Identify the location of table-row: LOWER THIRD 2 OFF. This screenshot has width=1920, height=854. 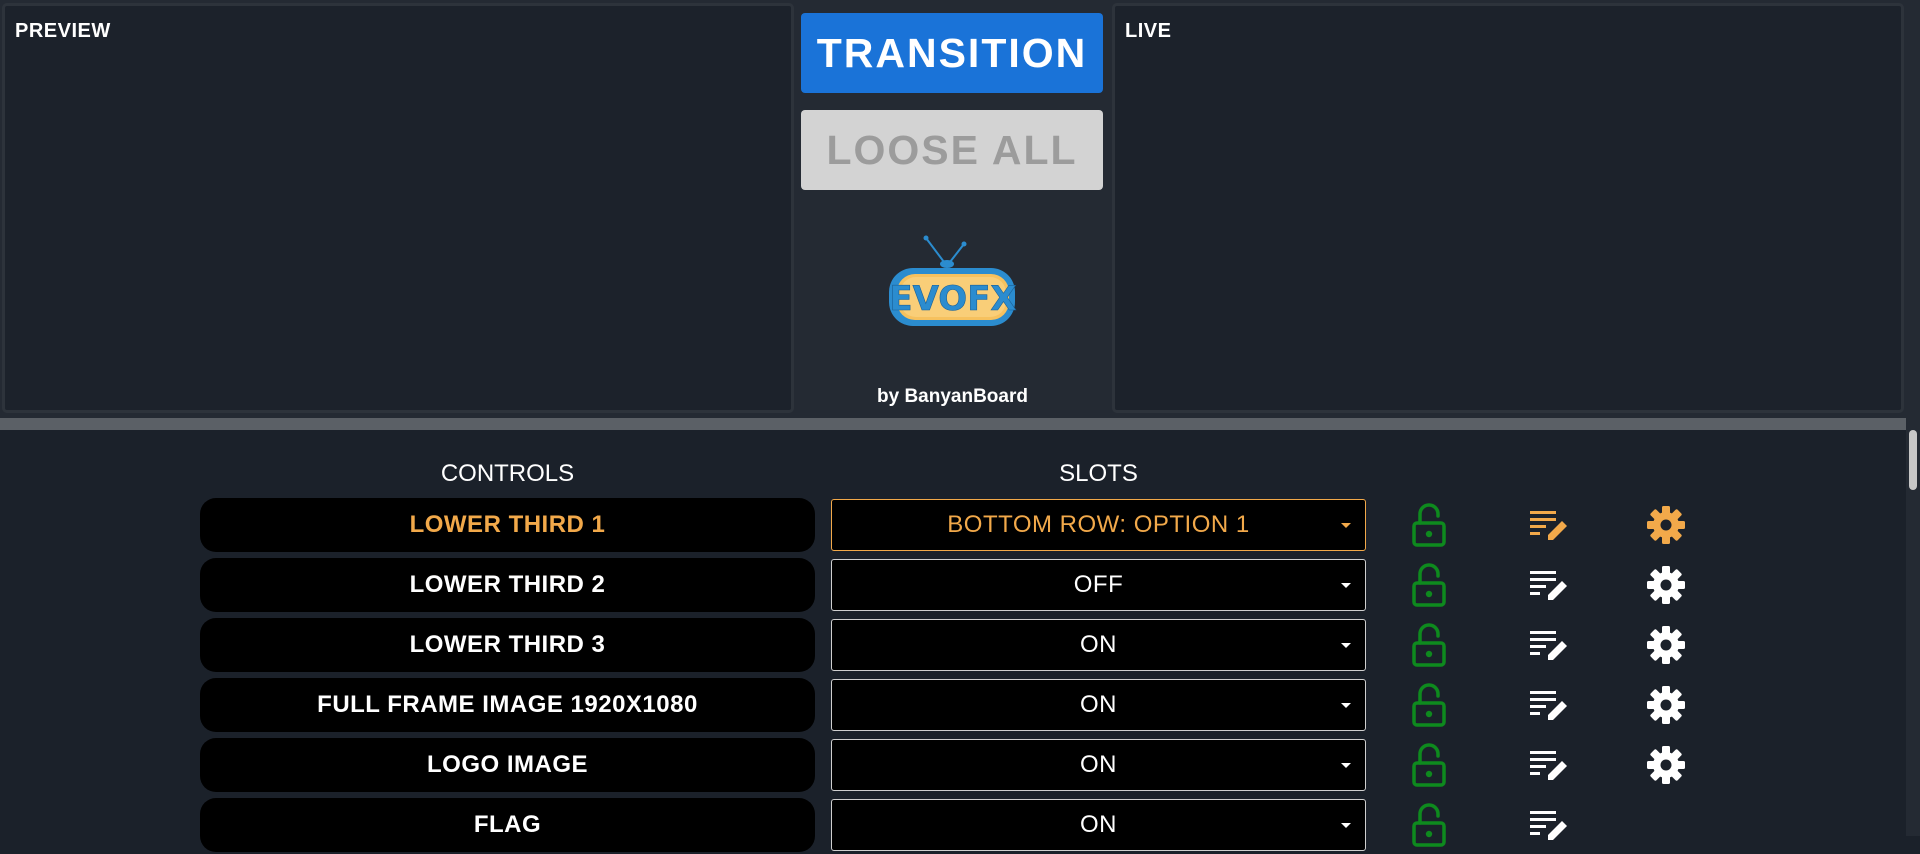
(950, 586).